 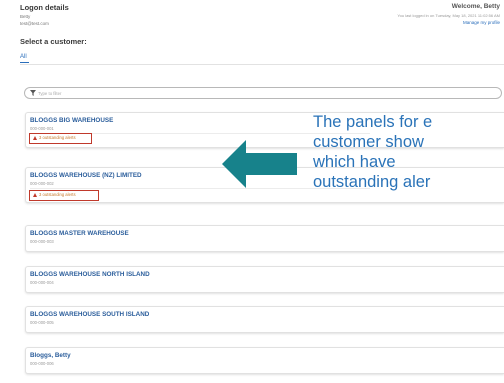 What do you see at coordinates (42, 322) in the screenshot?
I see `customer-code: 000-000-005` at bounding box center [42, 322].